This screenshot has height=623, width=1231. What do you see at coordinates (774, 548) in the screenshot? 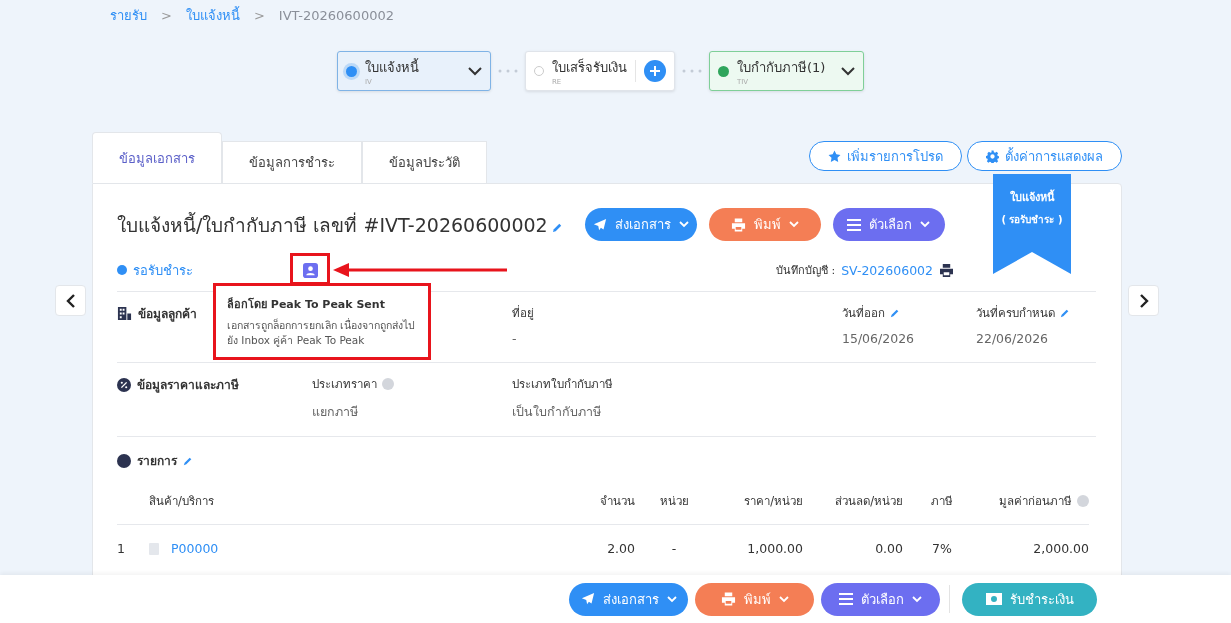
I see `table-cell-text: 1,000.00` at bounding box center [774, 548].